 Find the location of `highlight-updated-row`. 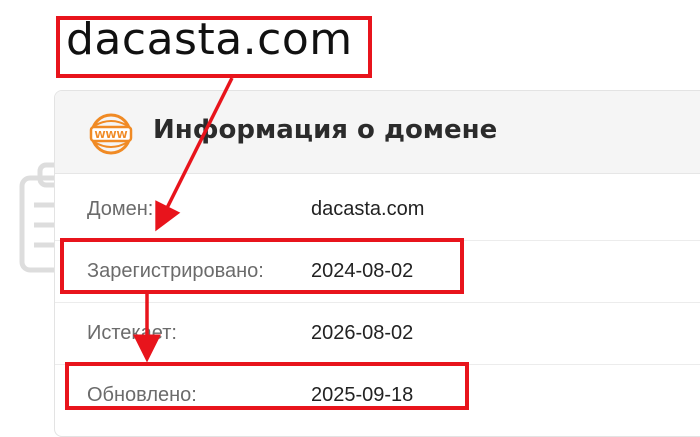

highlight-updated-row is located at coordinates (267, 386).